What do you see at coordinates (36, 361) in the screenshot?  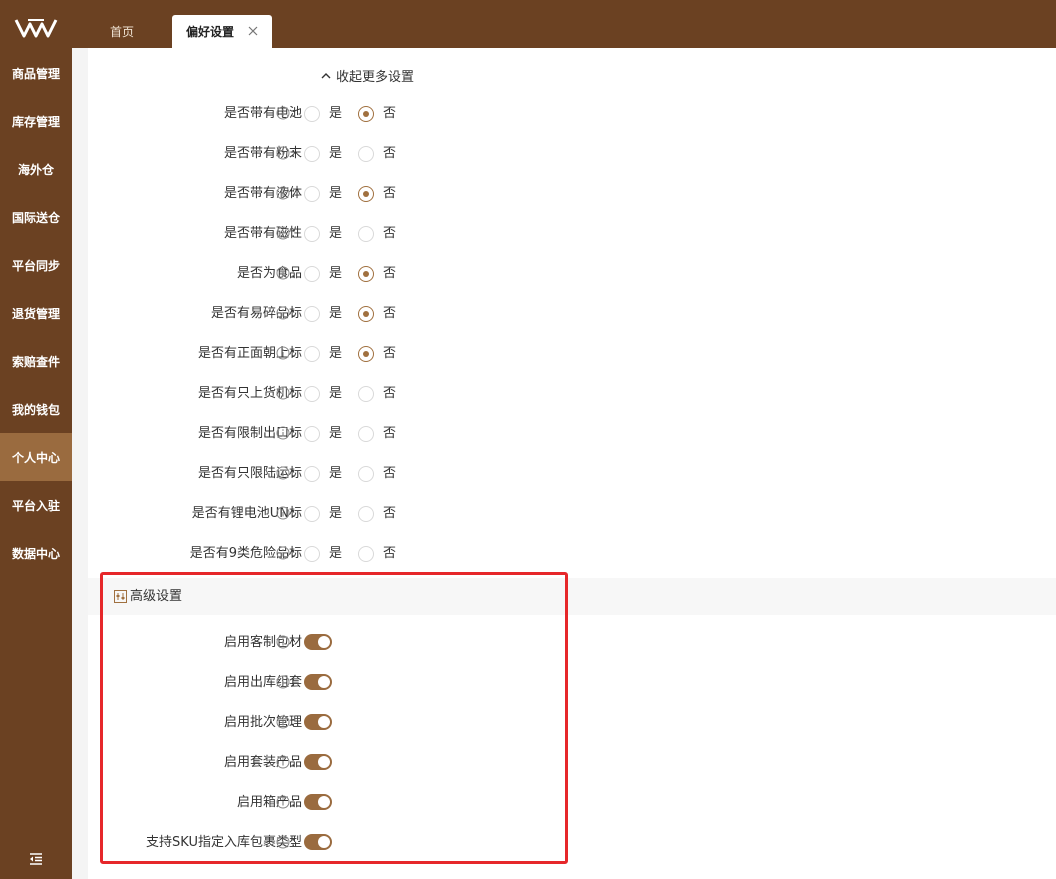 I see `sidebar-item-claims: 索赔查件` at bounding box center [36, 361].